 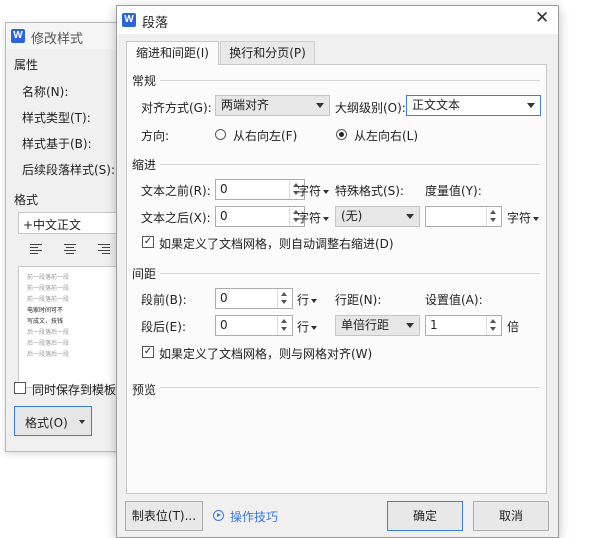 I want to click on space-before-label: 段前(B):, so click(x=164, y=300).